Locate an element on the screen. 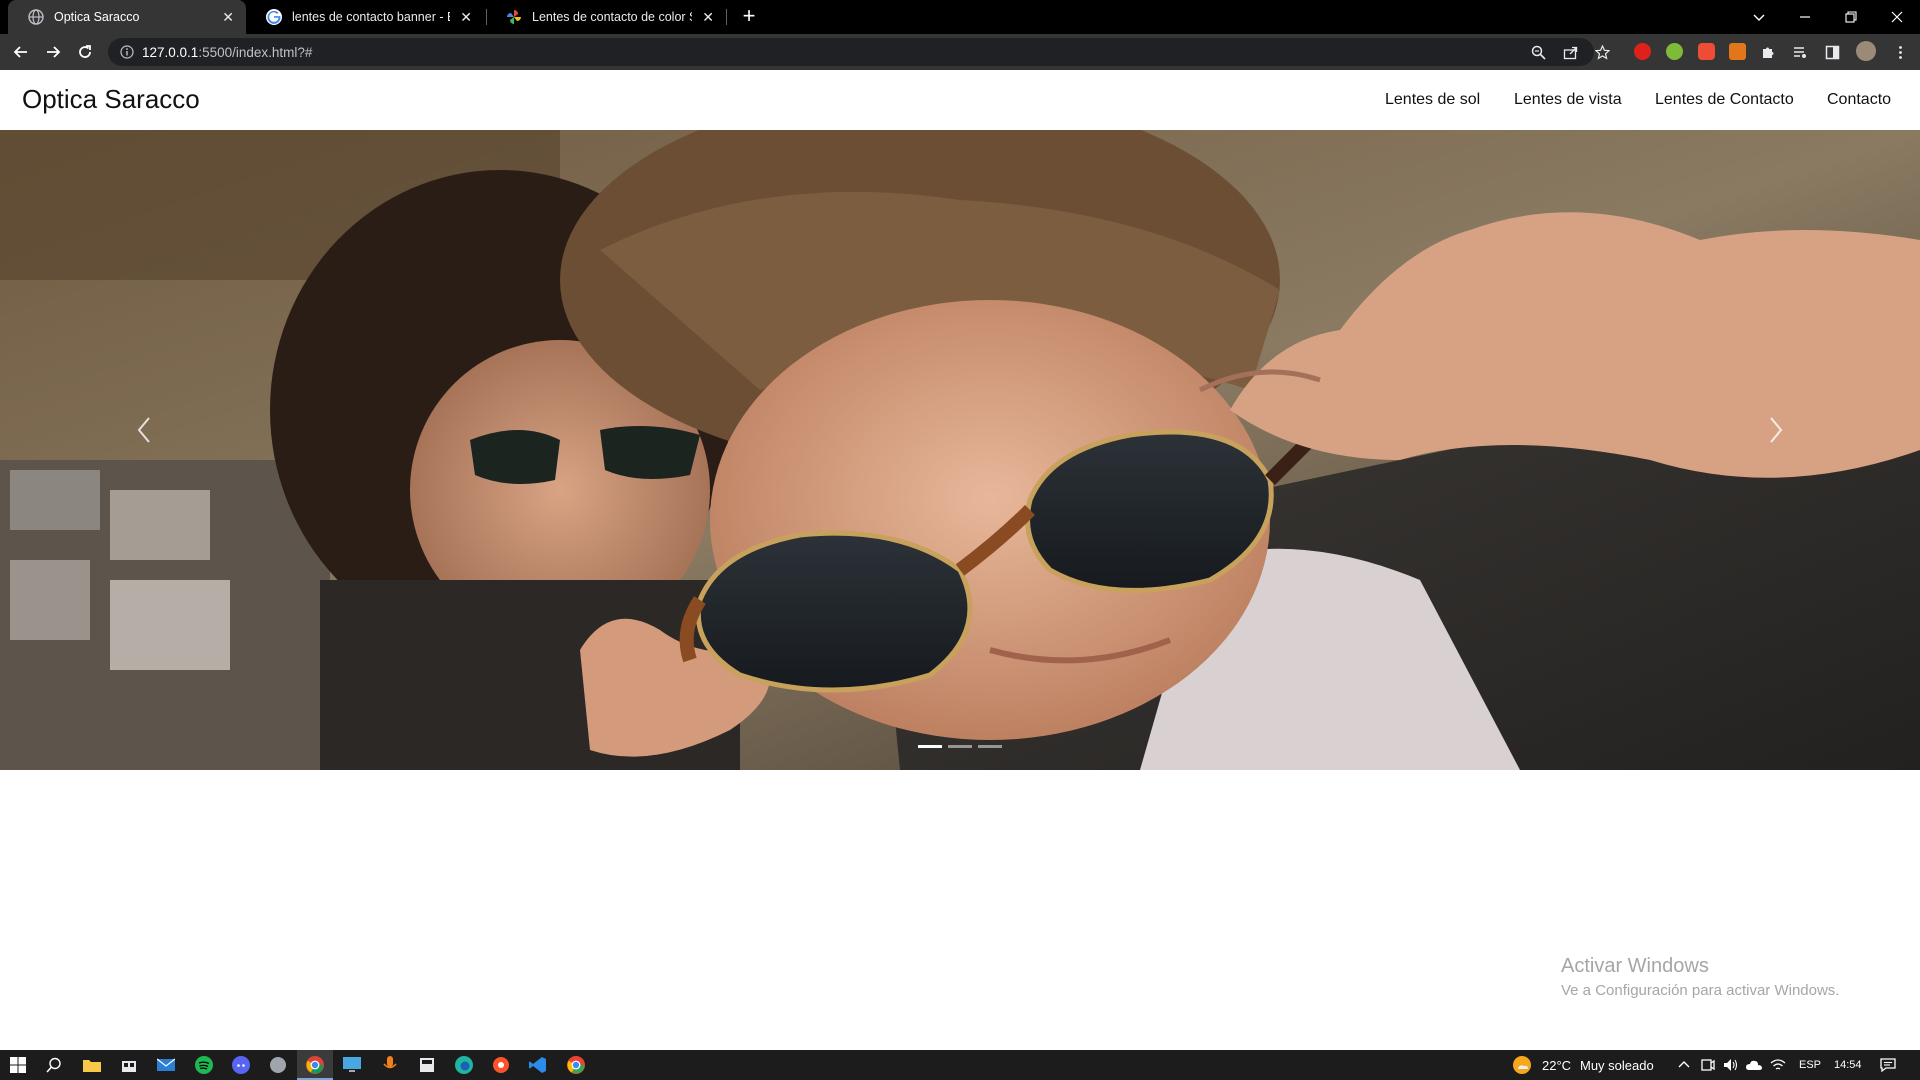  url-path: :5500/index.html?# is located at coordinates (255, 52).